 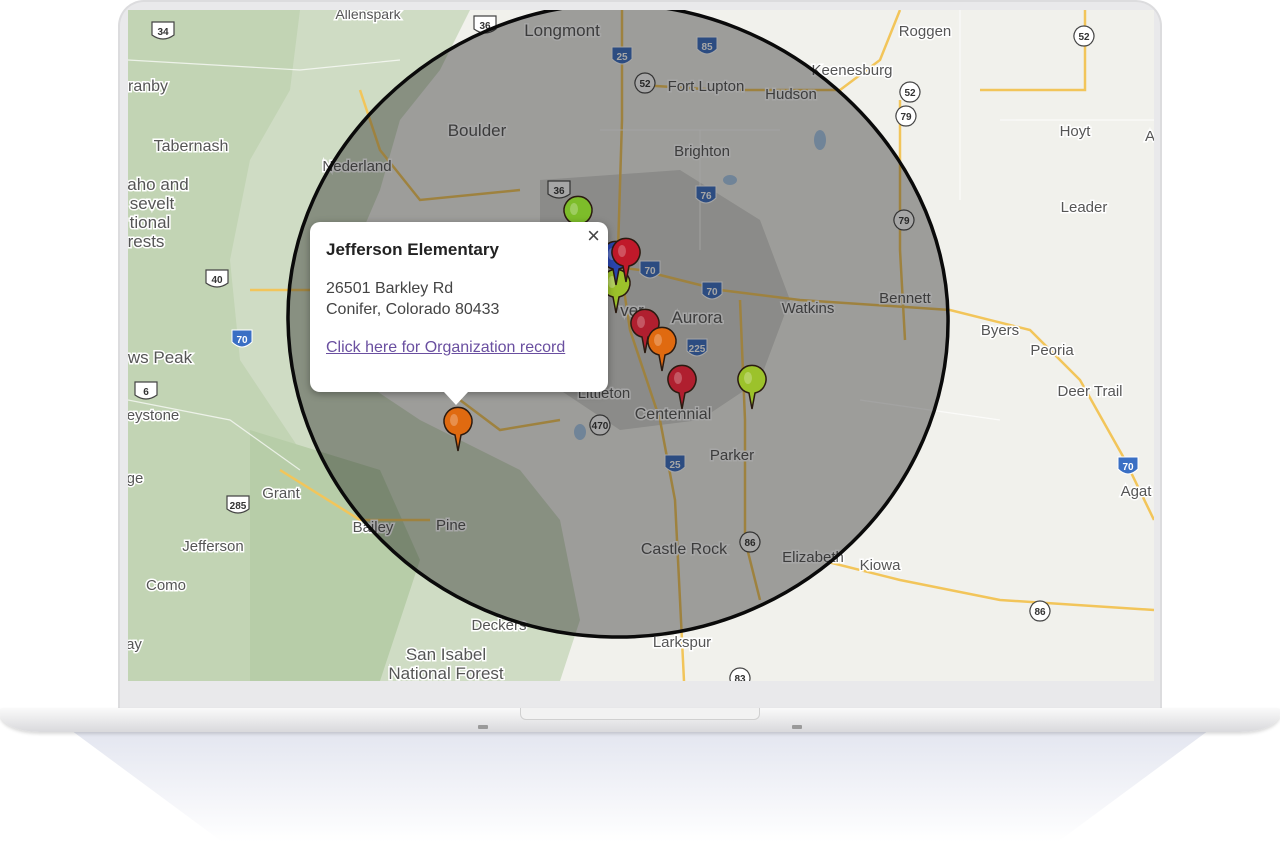 What do you see at coordinates (1000, 330) in the screenshot?
I see `town-label: Byers` at bounding box center [1000, 330].